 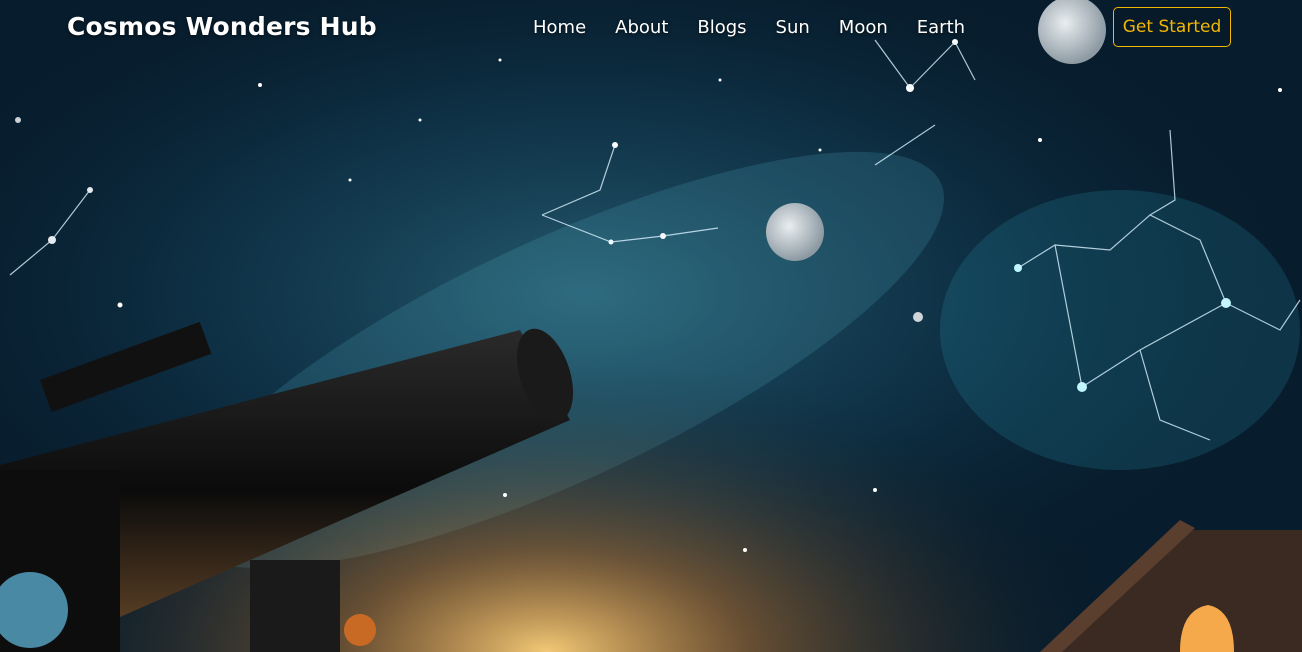 I want to click on nav-link-about: About, so click(x=641, y=27).